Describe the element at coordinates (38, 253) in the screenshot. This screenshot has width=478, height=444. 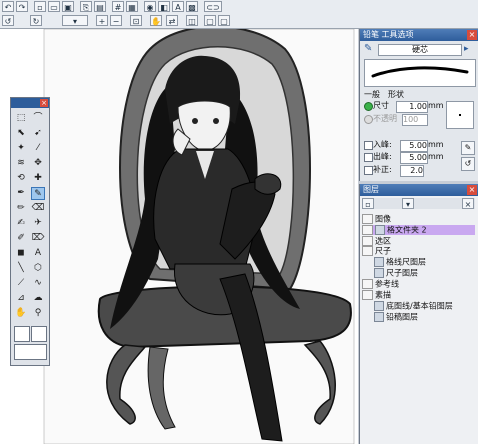
I see `text-tool-icon: A` at that location.